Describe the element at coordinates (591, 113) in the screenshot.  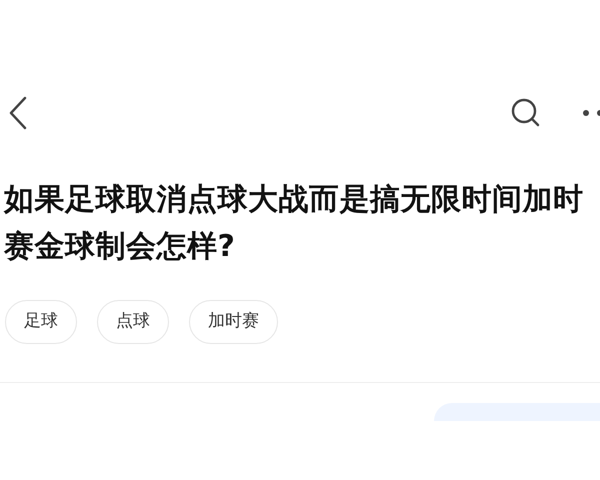
I see `more-icon` at that location.